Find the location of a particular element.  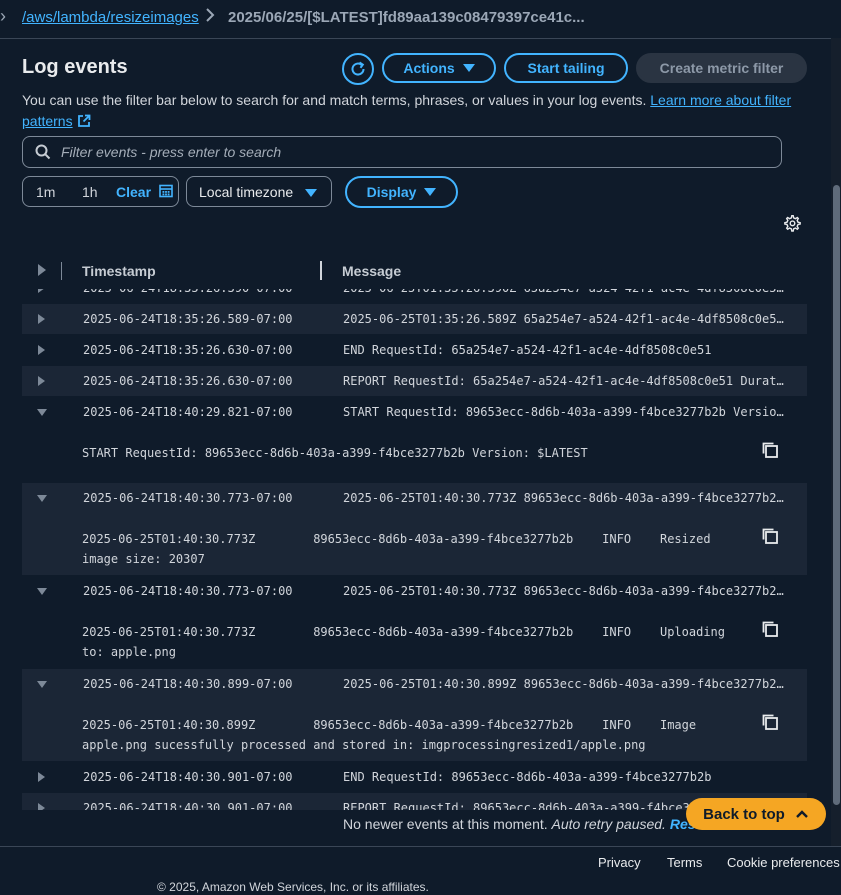

gear-icon is located at coordinates (792, 226).